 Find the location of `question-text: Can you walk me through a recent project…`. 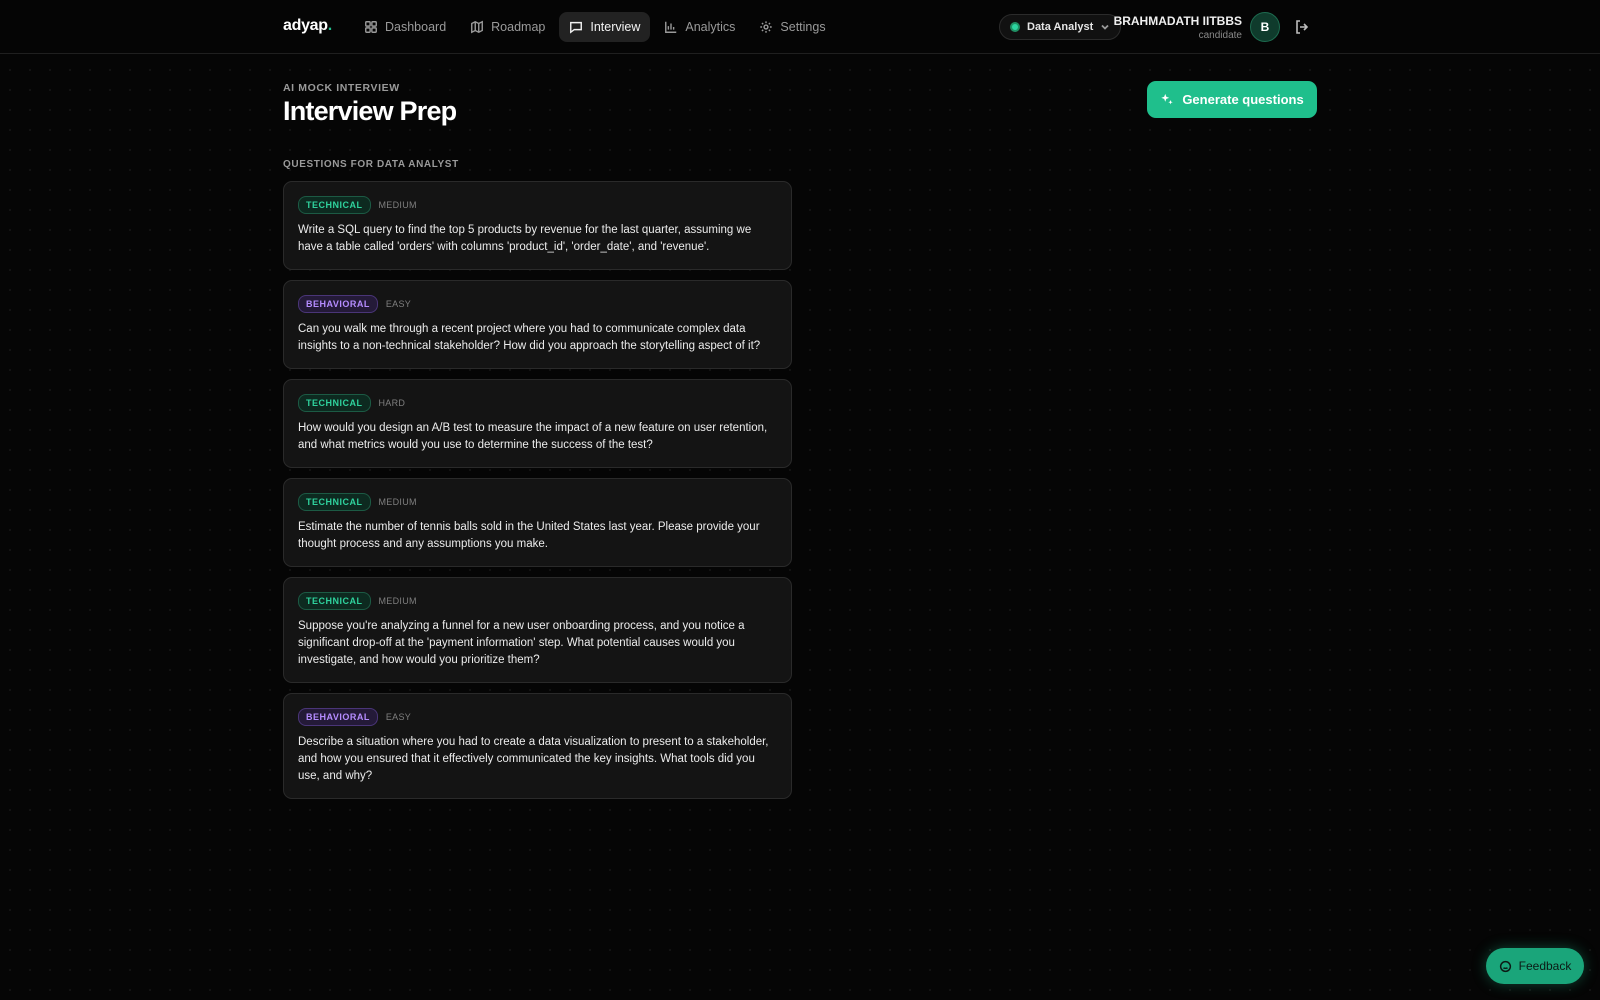

question-text: Can you walk me through a recent project… is located at coordinates (529, 337).